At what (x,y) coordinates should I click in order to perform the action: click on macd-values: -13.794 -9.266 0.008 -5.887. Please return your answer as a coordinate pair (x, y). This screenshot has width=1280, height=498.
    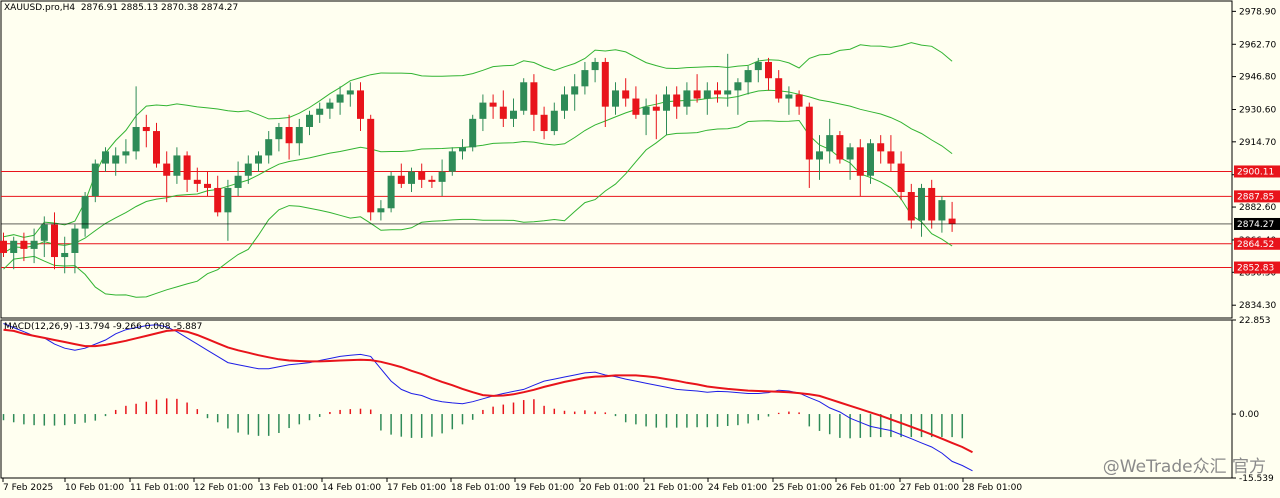
    Looking at the image, I should click on (139, 327).